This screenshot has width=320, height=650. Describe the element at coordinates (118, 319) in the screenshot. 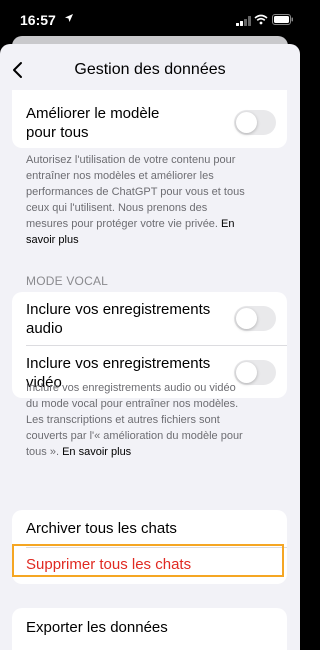

I see `include-audio-label: Inclure vos enregistrements audio` at that location.